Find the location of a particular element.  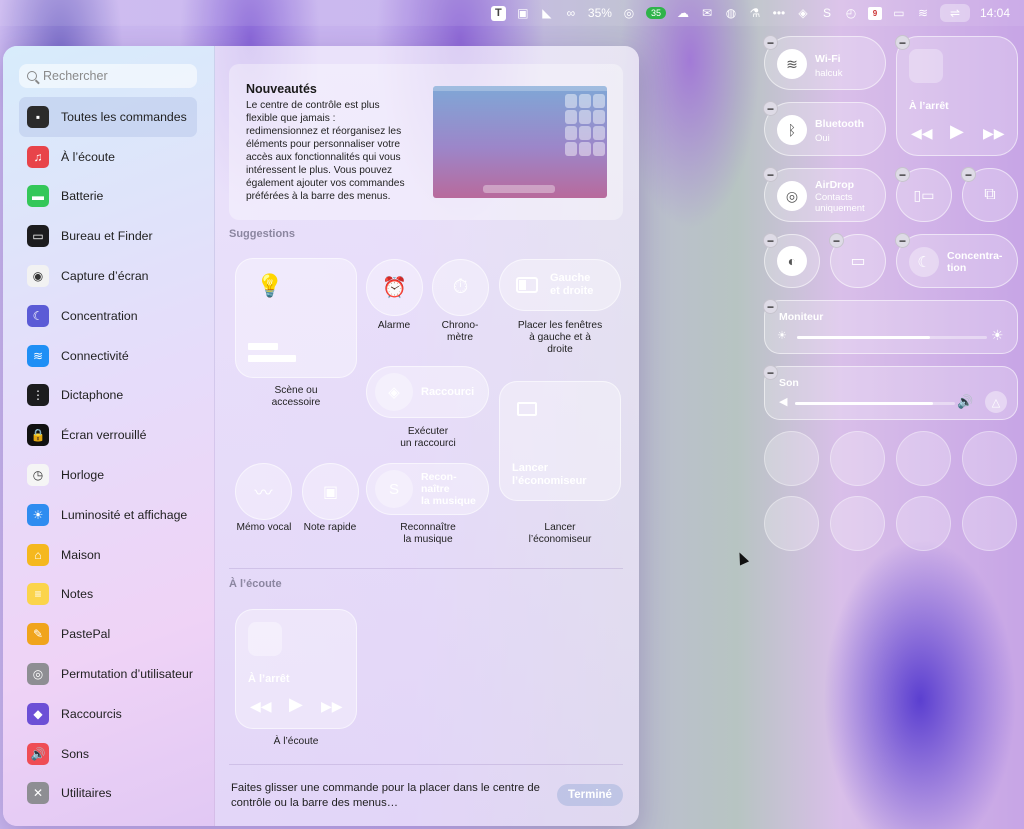

s-menu-icon: S is located at coordinates (827, 13).